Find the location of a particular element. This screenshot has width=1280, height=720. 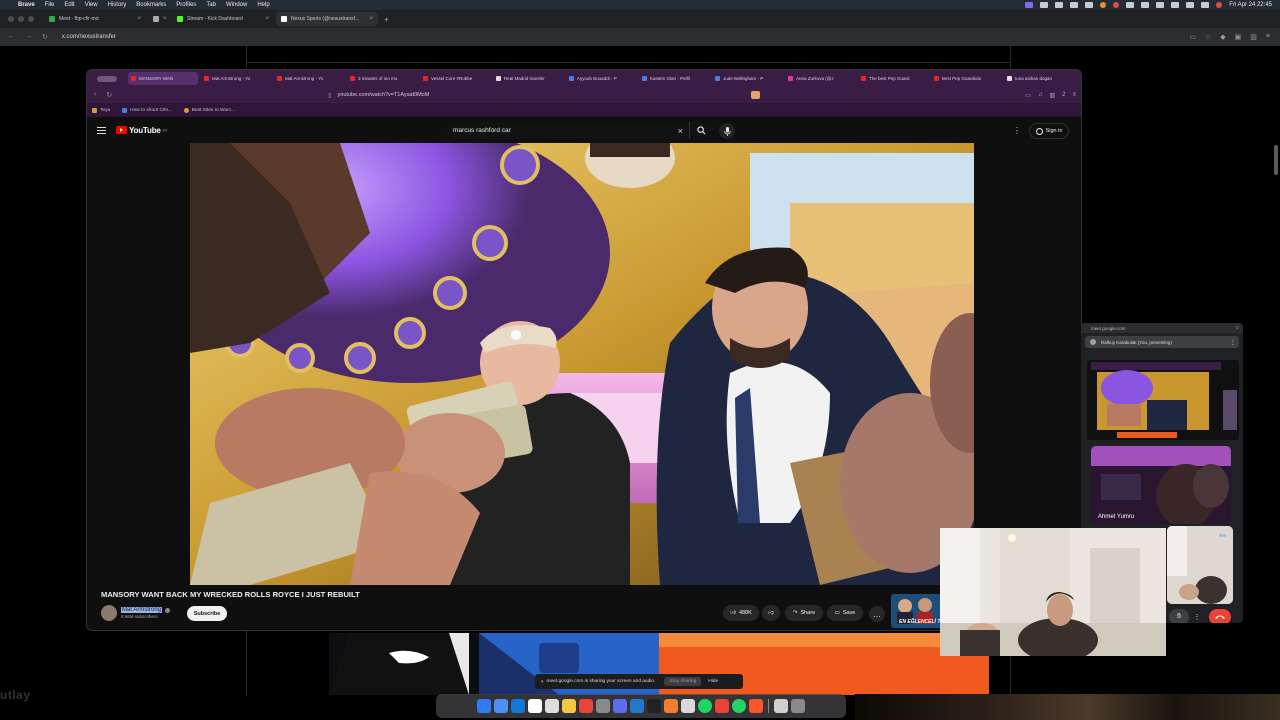

whatsapp-icon is located at coordinates (739, 706).